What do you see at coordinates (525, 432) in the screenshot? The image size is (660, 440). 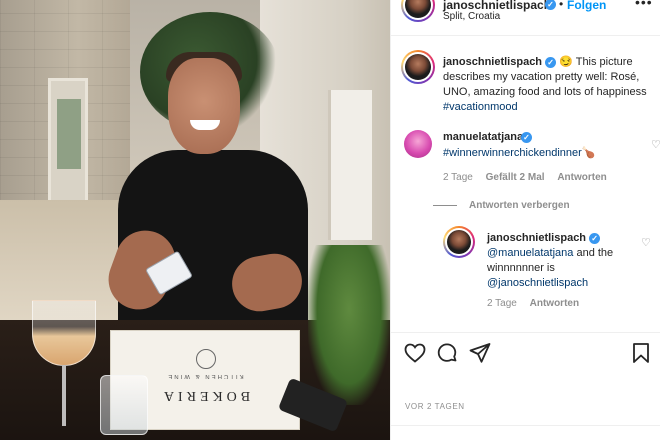 I see `add-comment-bar` at bounding box center [525, 432].